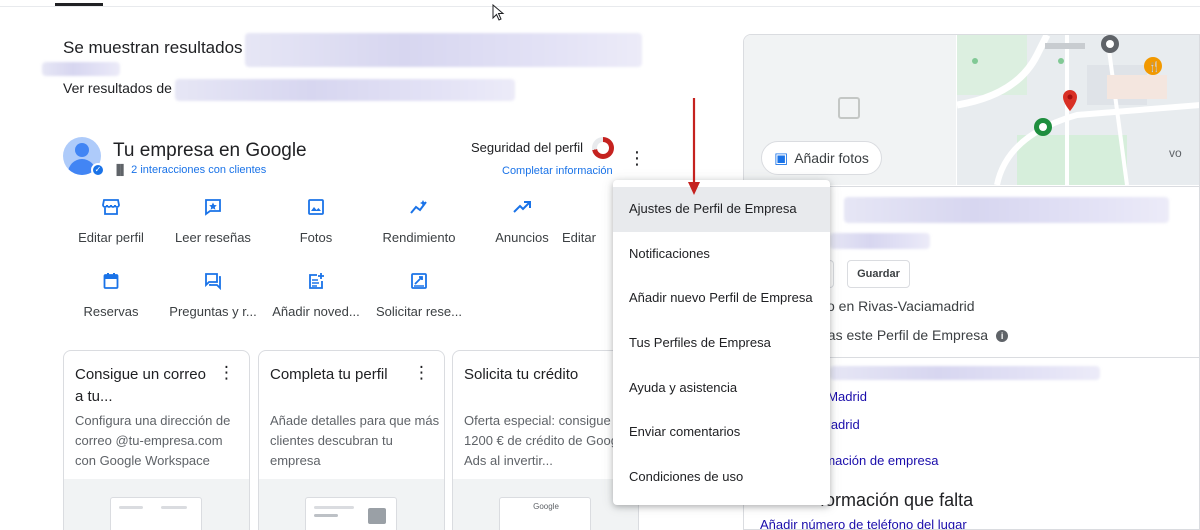 The image size is (1200, 530). Describe the element at coordinates (521, 374) in the screenshot. I see `card-title: Solicita tu crédito` at that location.